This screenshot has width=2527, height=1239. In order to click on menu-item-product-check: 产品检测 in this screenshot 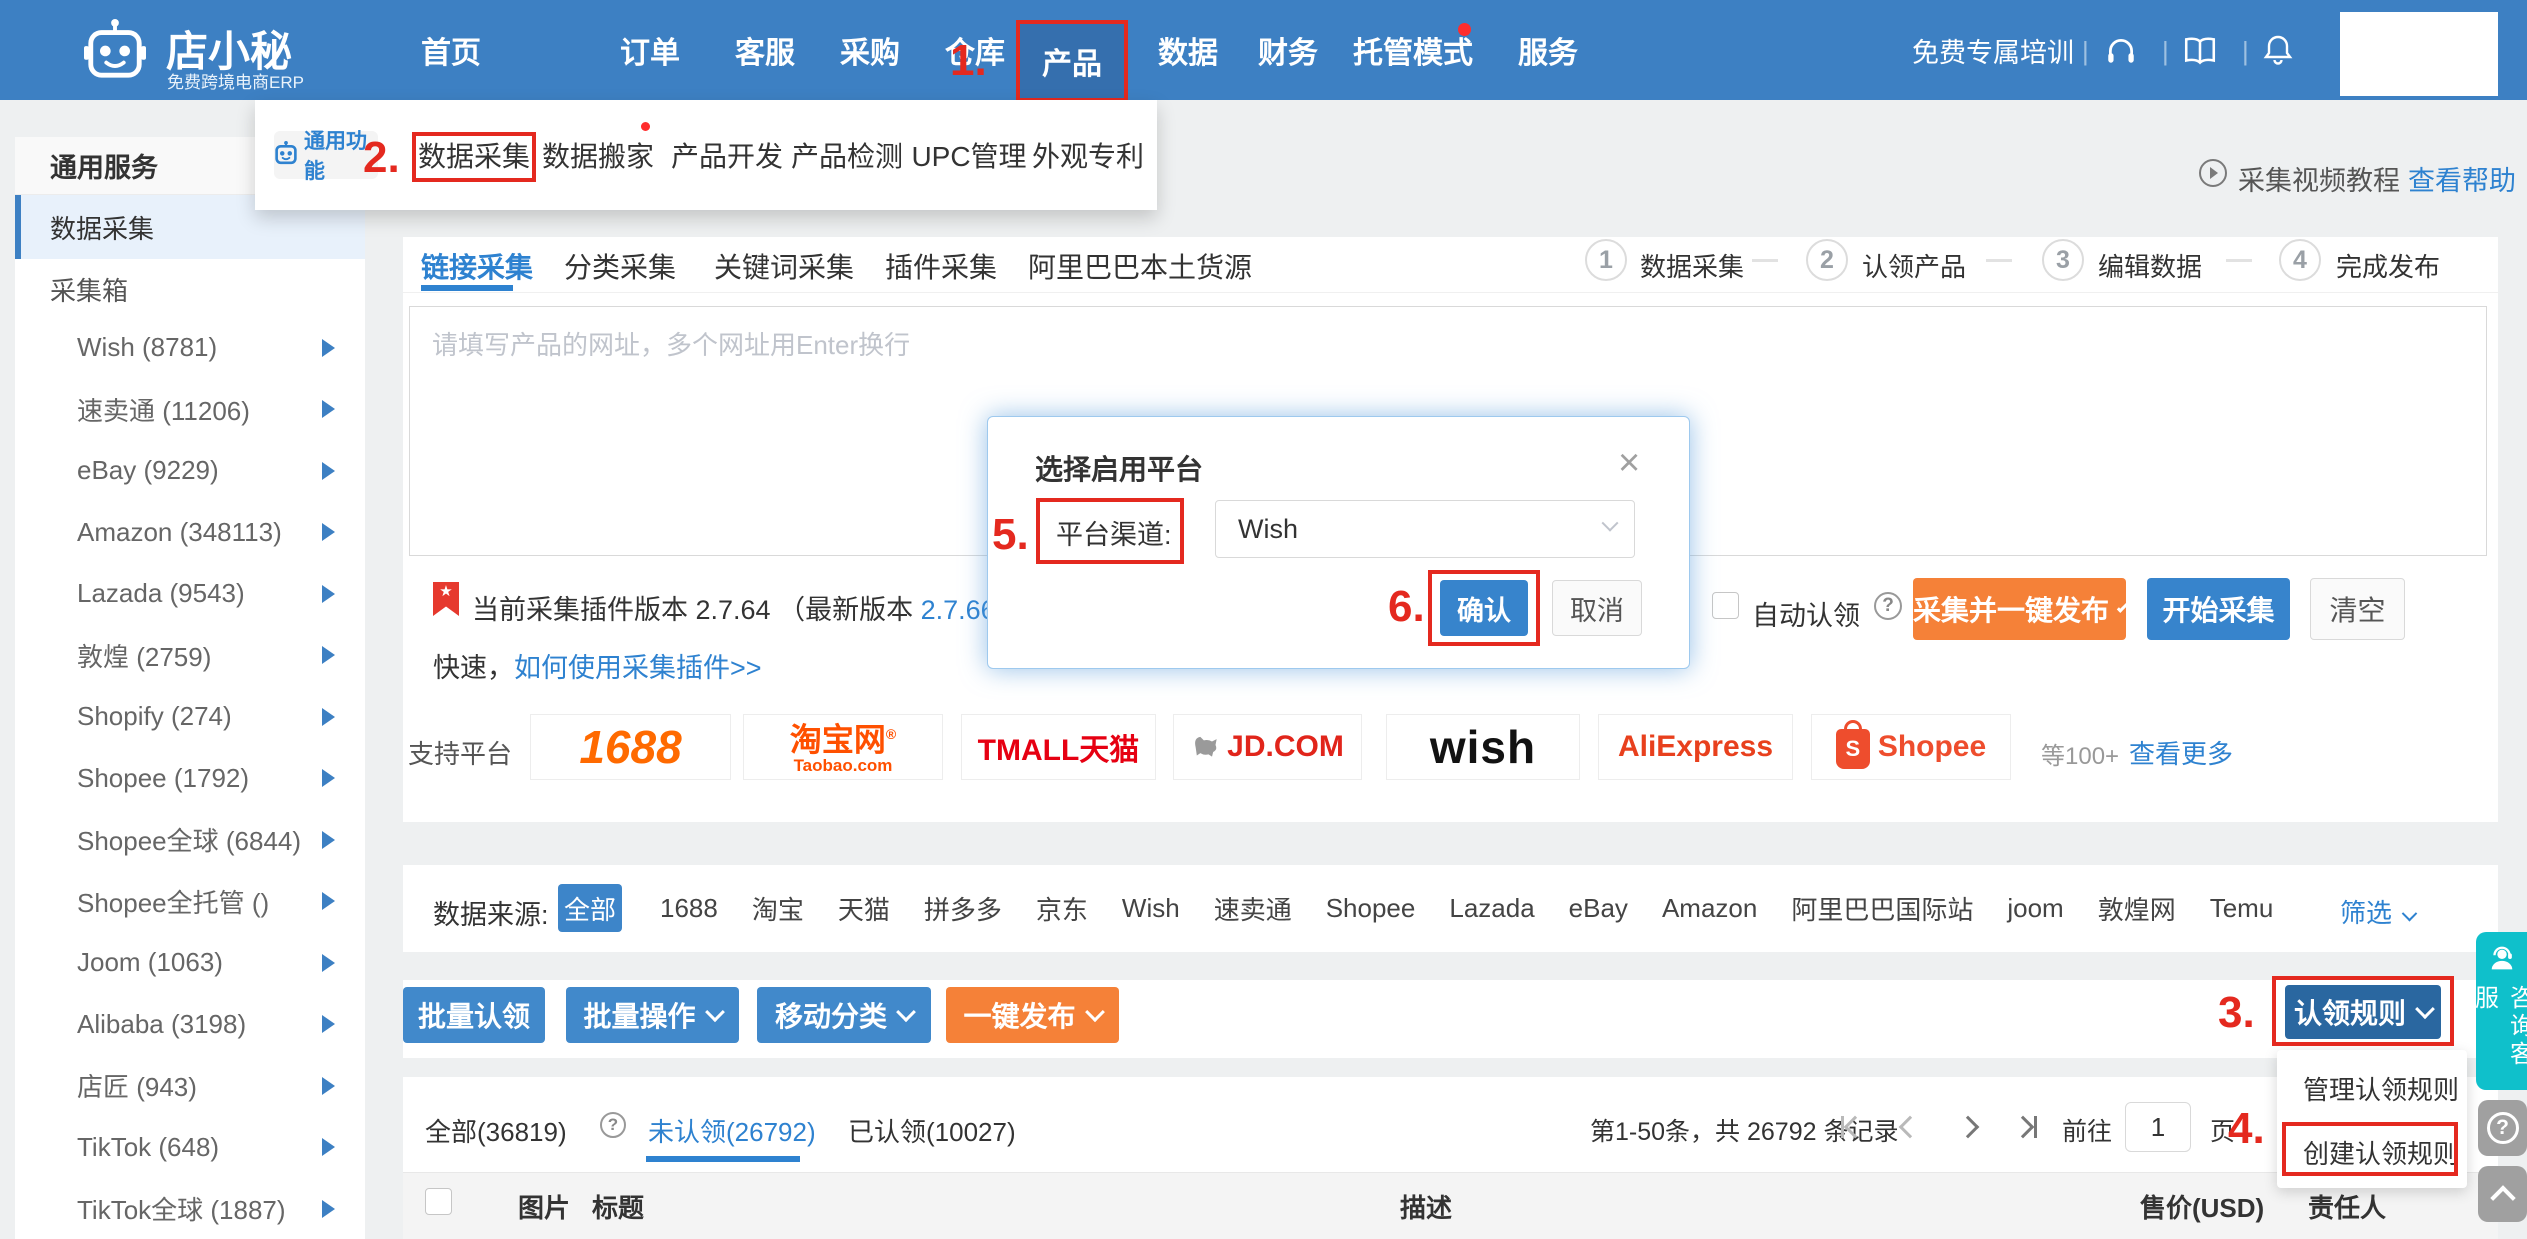, I will do `click(847, 155)`.